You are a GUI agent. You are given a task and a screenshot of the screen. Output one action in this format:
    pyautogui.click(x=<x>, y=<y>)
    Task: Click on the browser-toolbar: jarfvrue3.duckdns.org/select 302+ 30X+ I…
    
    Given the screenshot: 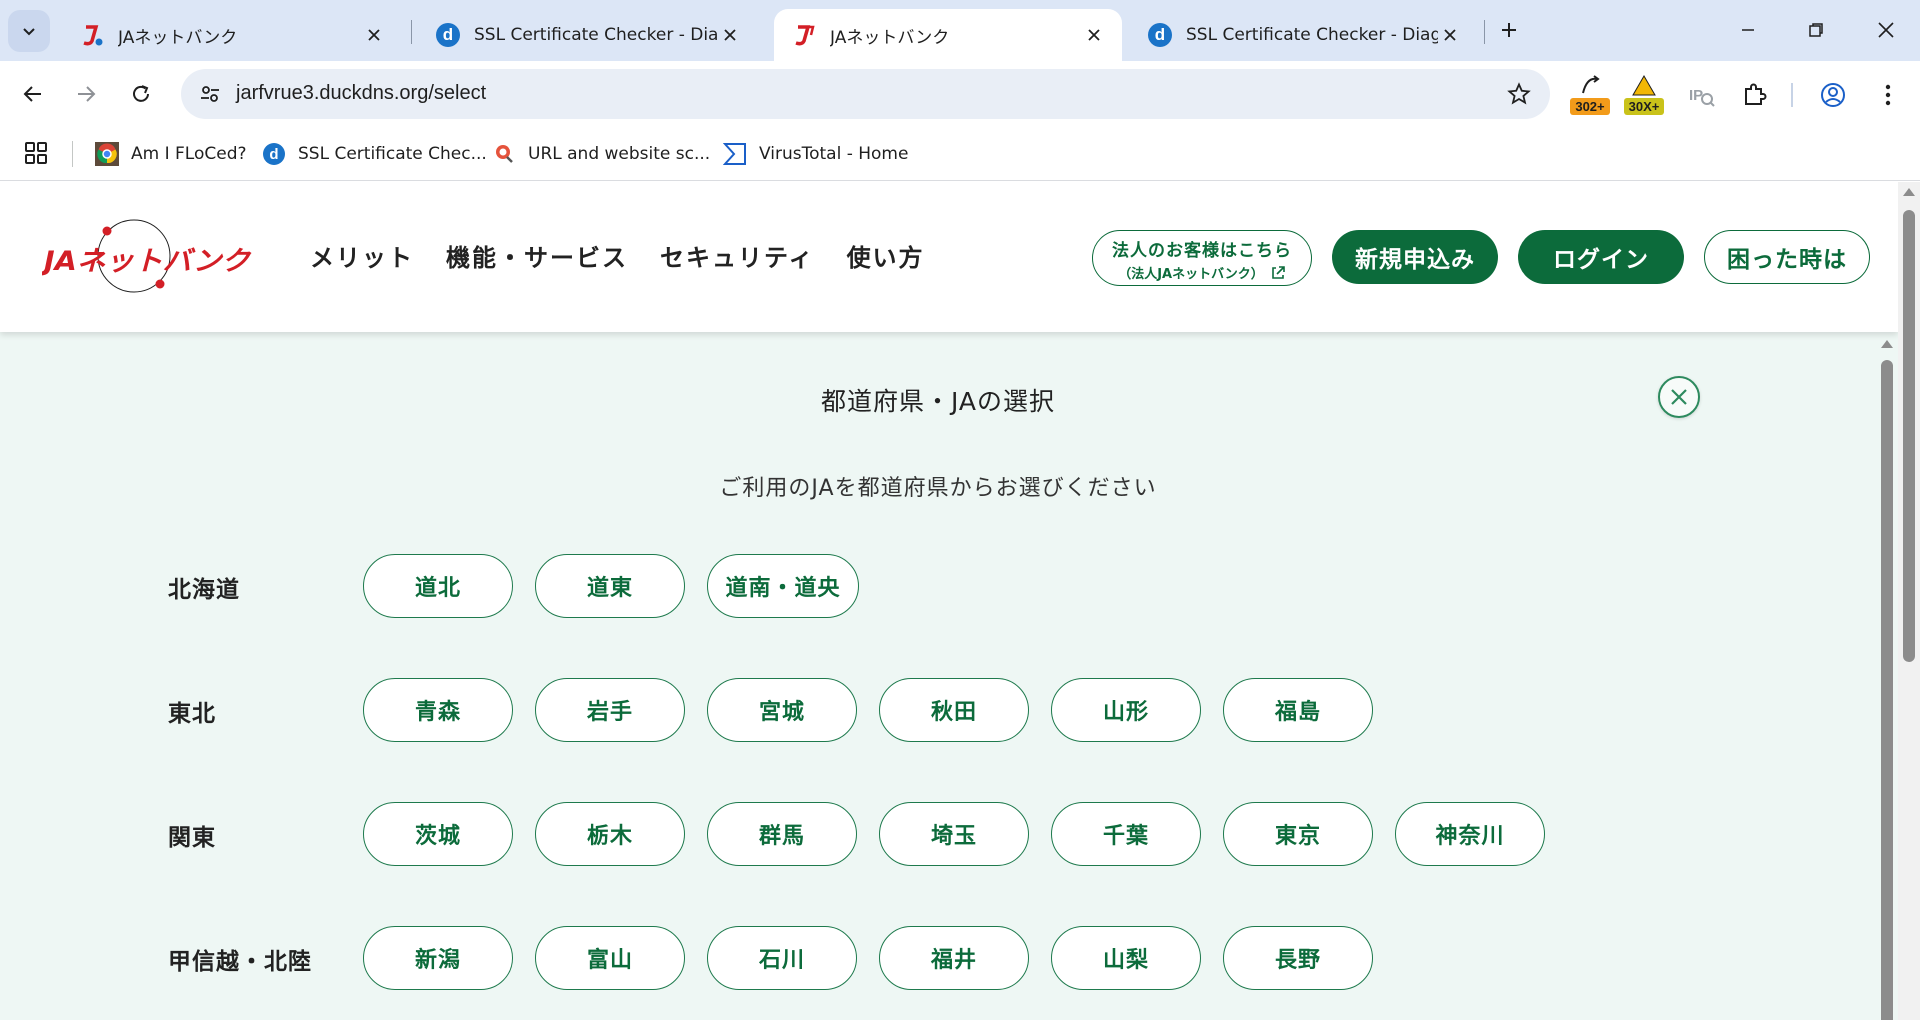 What is the action you would take?
    pyautogui.click(x=960, y=94)
    